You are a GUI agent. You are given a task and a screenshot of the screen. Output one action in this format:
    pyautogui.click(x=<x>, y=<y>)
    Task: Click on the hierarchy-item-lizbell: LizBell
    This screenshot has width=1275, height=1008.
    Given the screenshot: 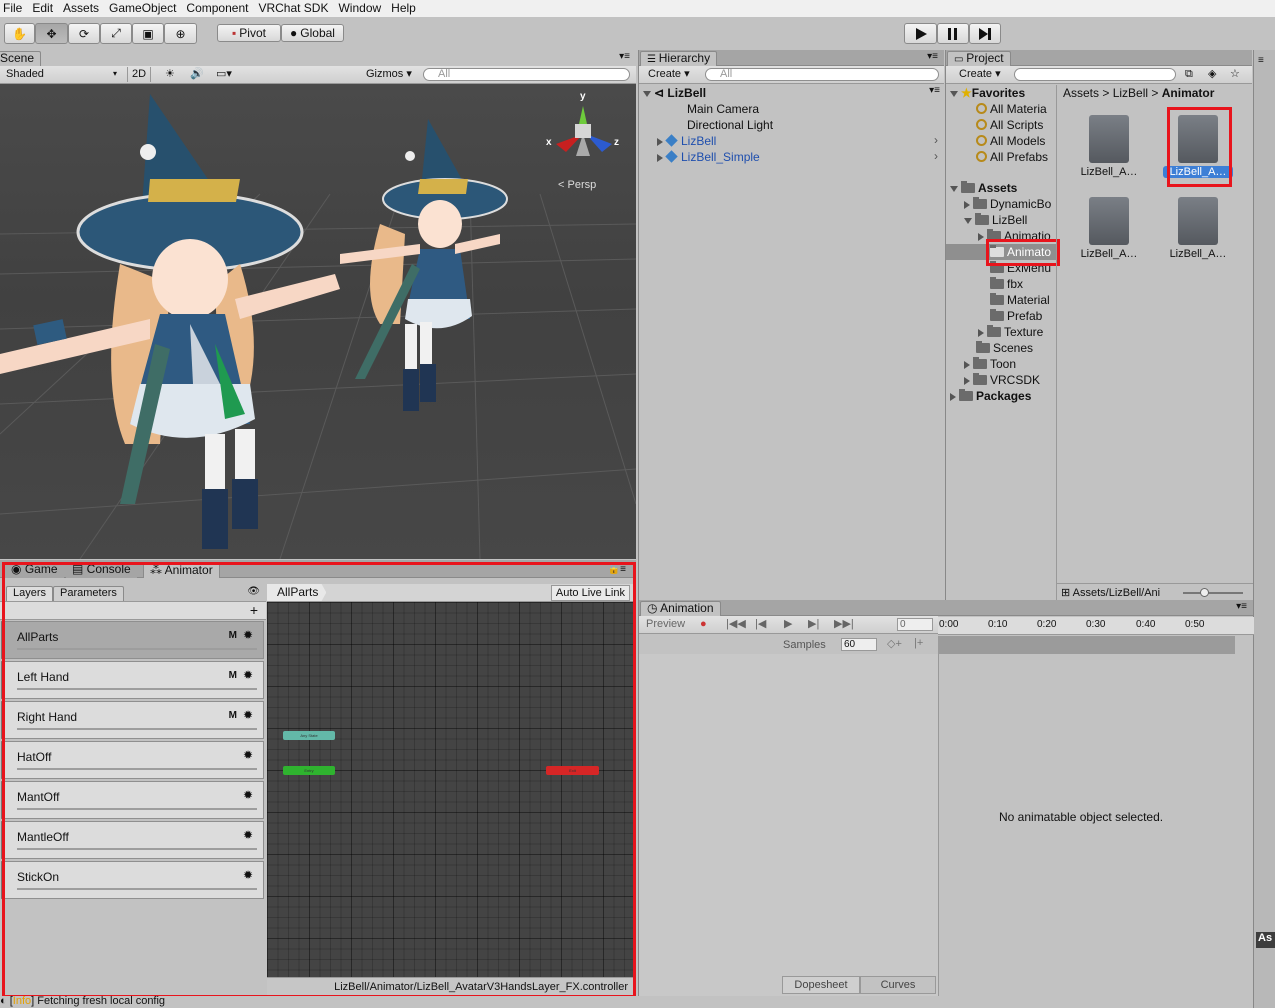 What is the action you would take?
    pyautogui.click(x=686, y=141)
    